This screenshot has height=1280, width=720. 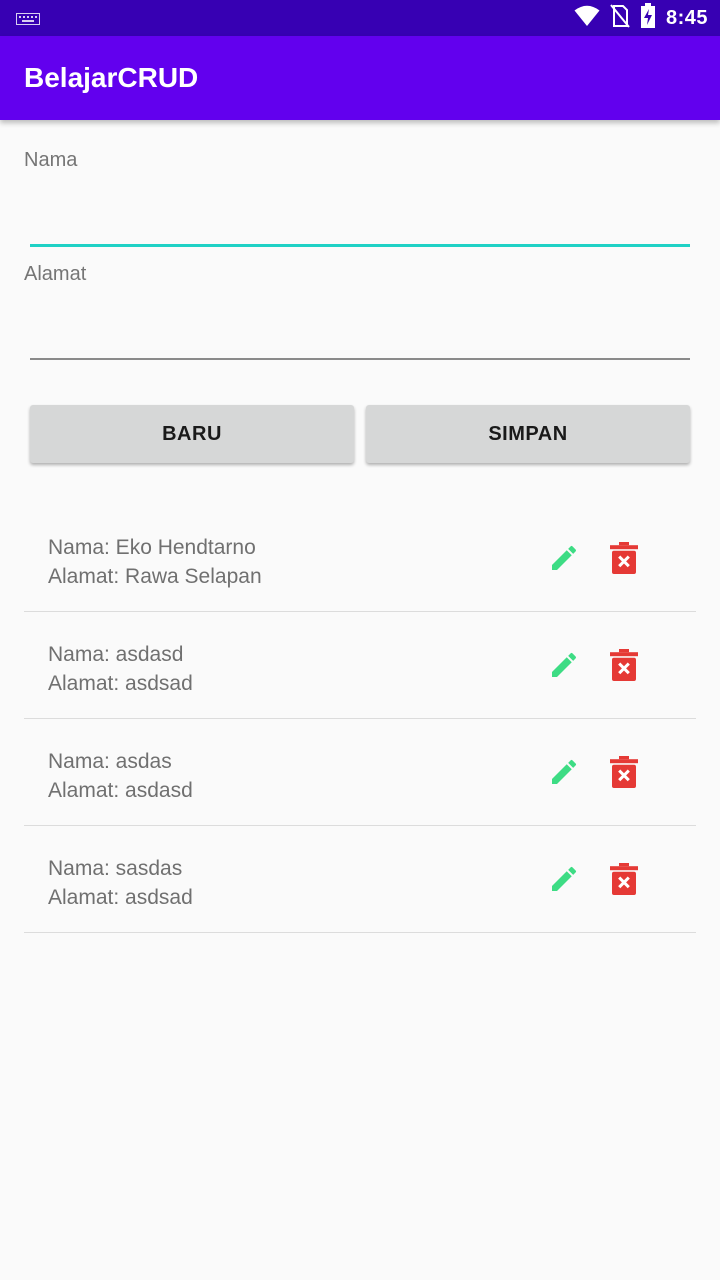 What do you see at coordinates (648, 18) in the screenshot?
I see `battery-charging-icon` at bounding box center [648, 18].